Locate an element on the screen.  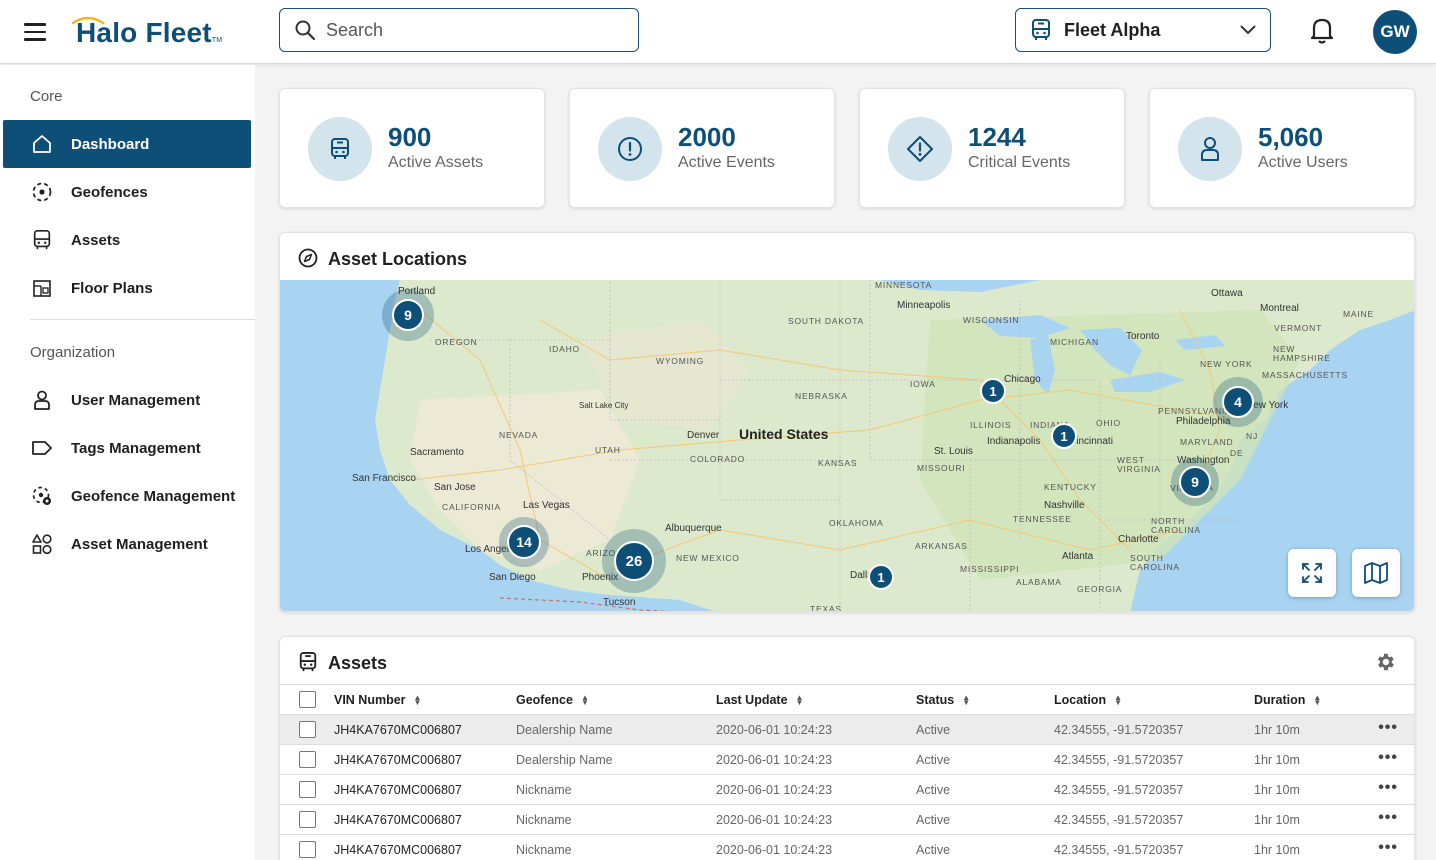
hamburger-menu-icon is located at coordinates (35, 32).